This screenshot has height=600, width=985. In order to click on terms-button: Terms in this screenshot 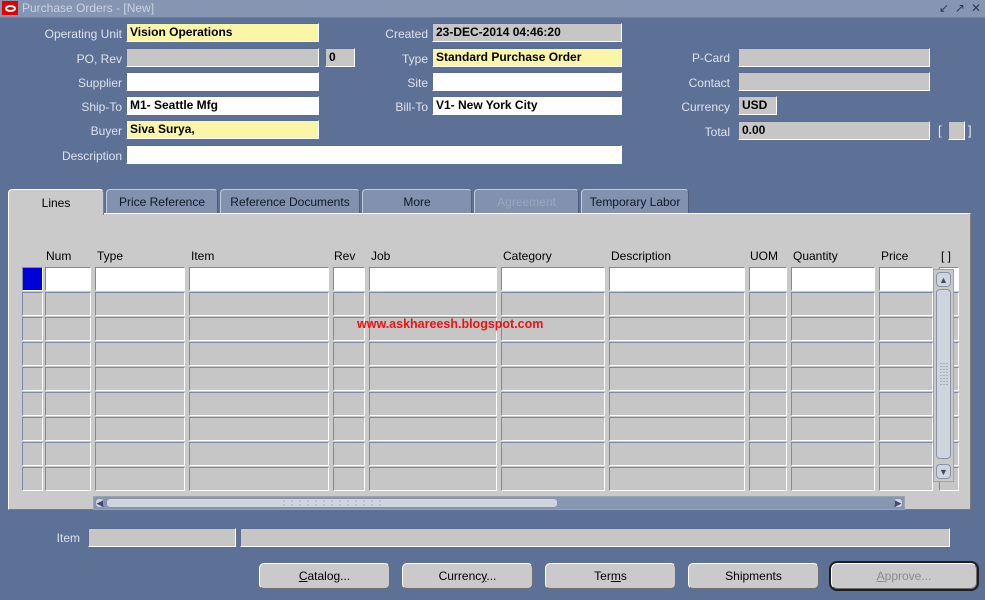, I will do `click(610, 576)`.